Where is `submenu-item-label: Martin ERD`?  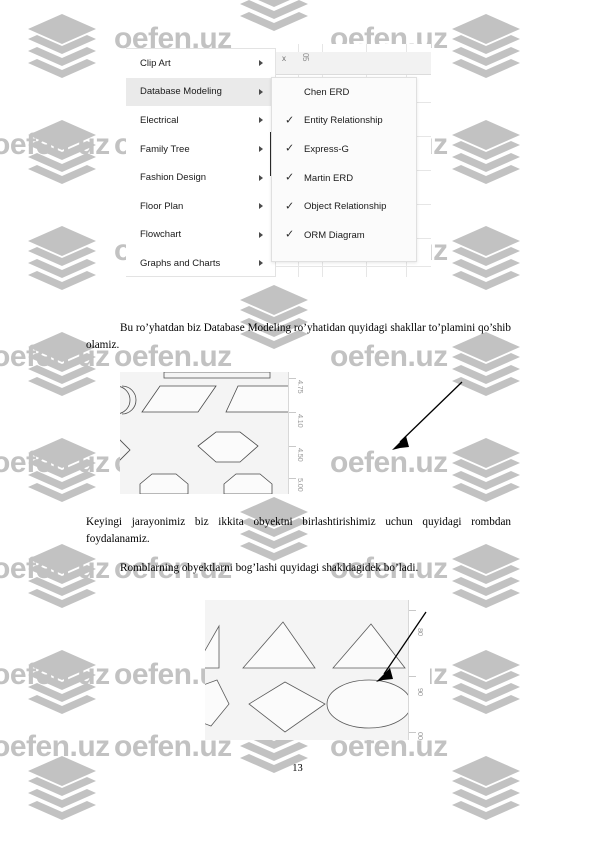
submenu-item-label: Martin ERD is located at coordinates (329, 178).